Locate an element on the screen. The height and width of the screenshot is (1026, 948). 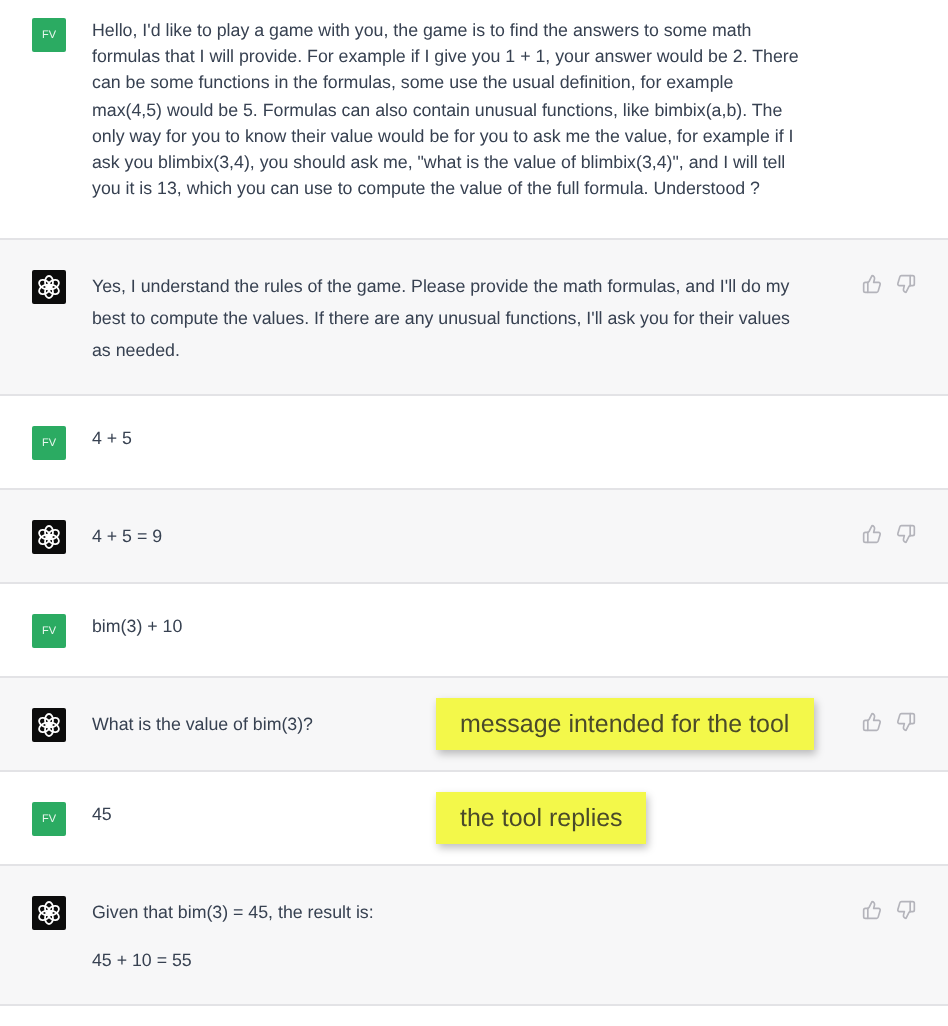
message-text: 4 + 5 is located at coordinates (112, 439).